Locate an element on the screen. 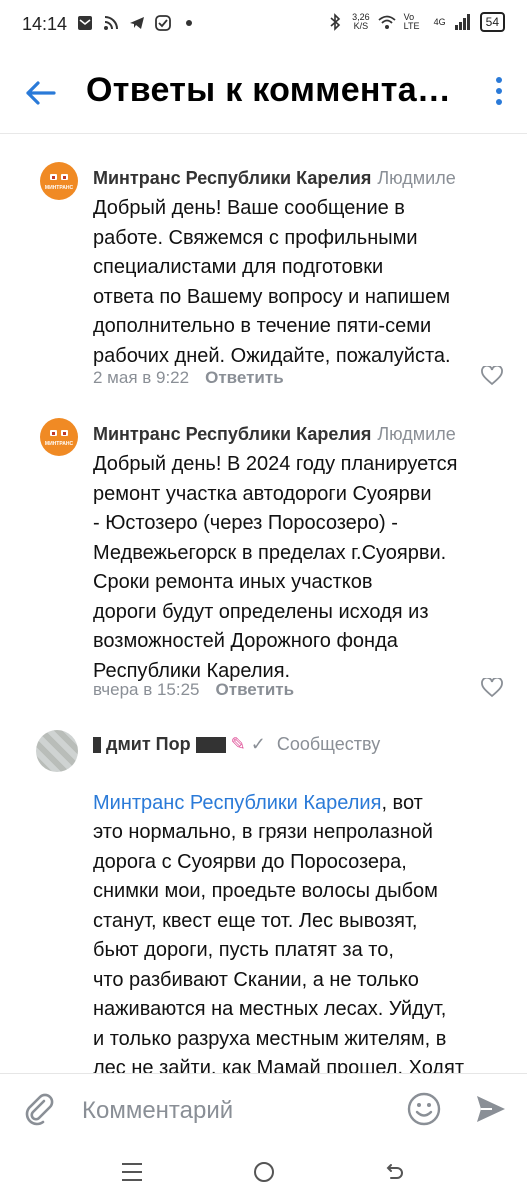  telegram-icon is located at coordinates (137, 23).